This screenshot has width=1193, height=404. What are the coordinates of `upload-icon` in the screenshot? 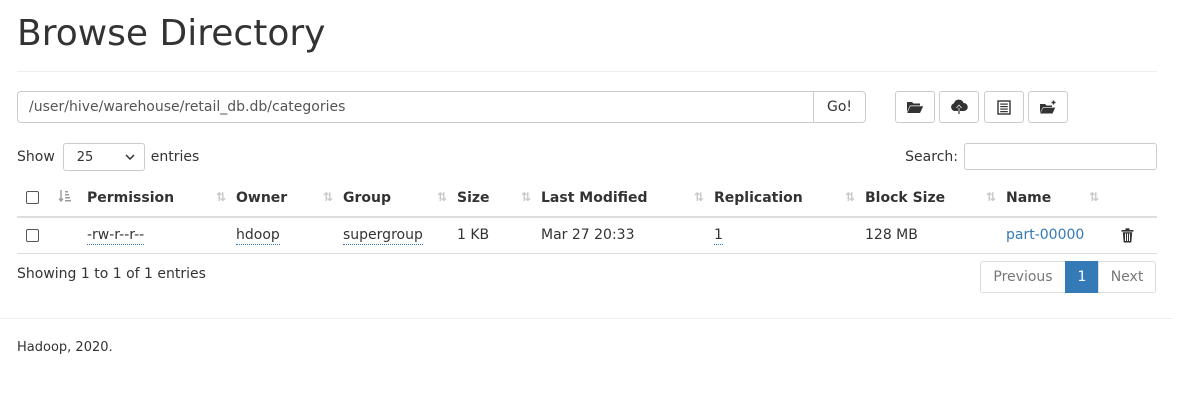 It's located at (959, 106).